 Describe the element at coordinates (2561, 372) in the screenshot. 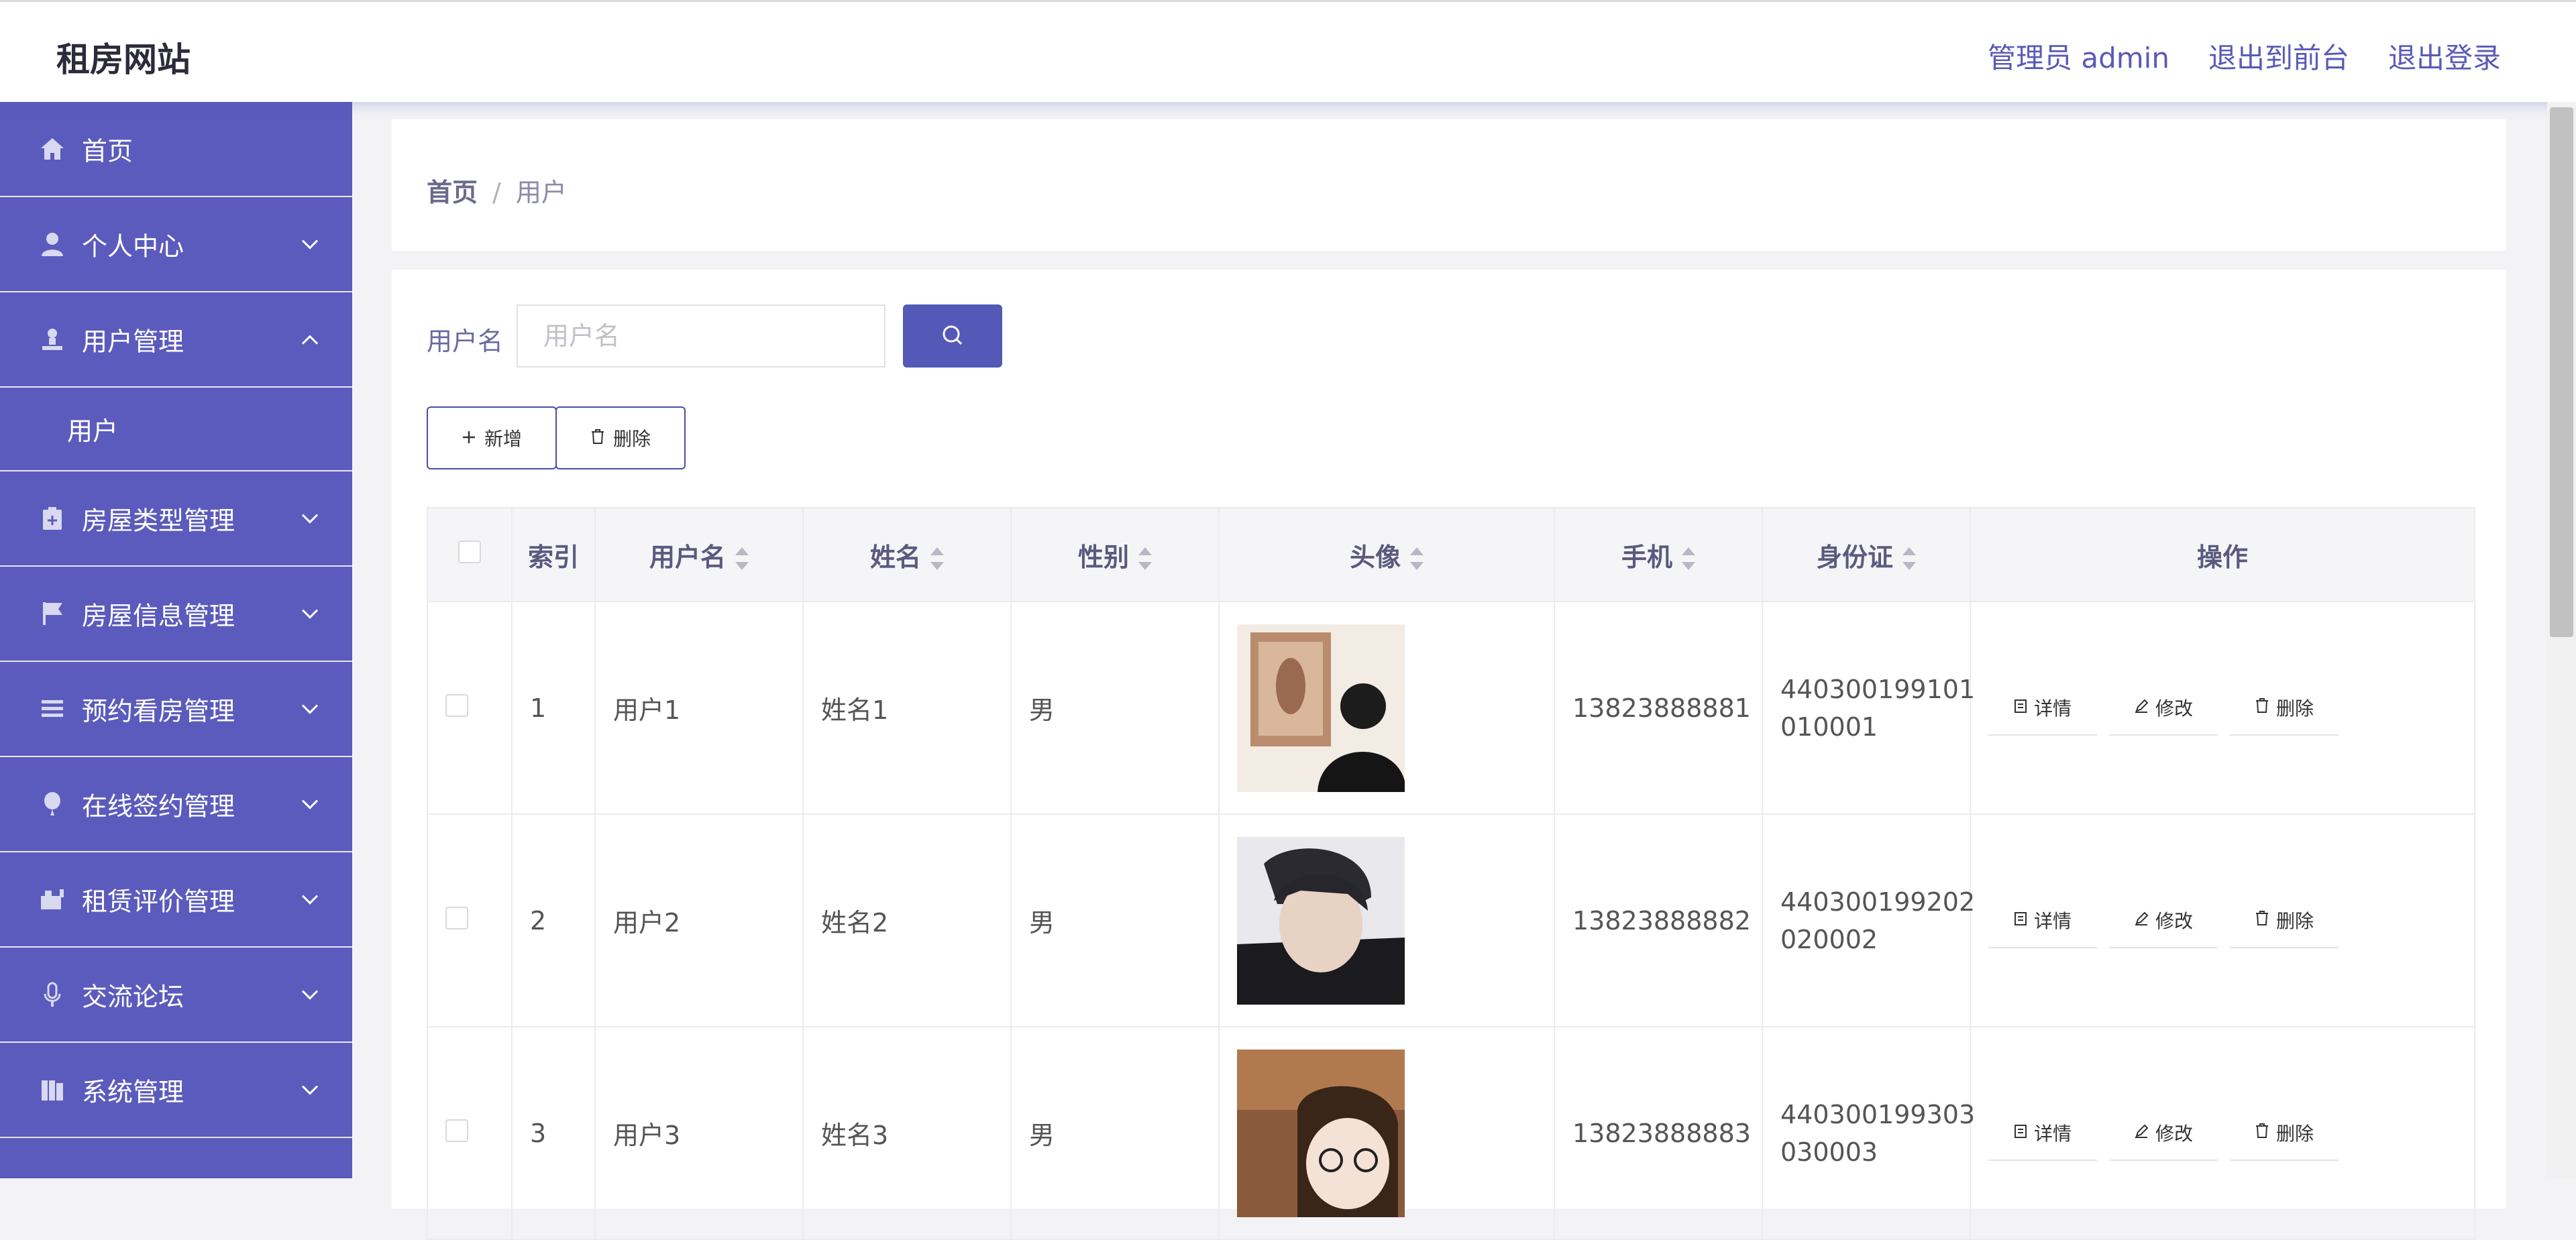

I see `scrollbar-thumb` at that location.